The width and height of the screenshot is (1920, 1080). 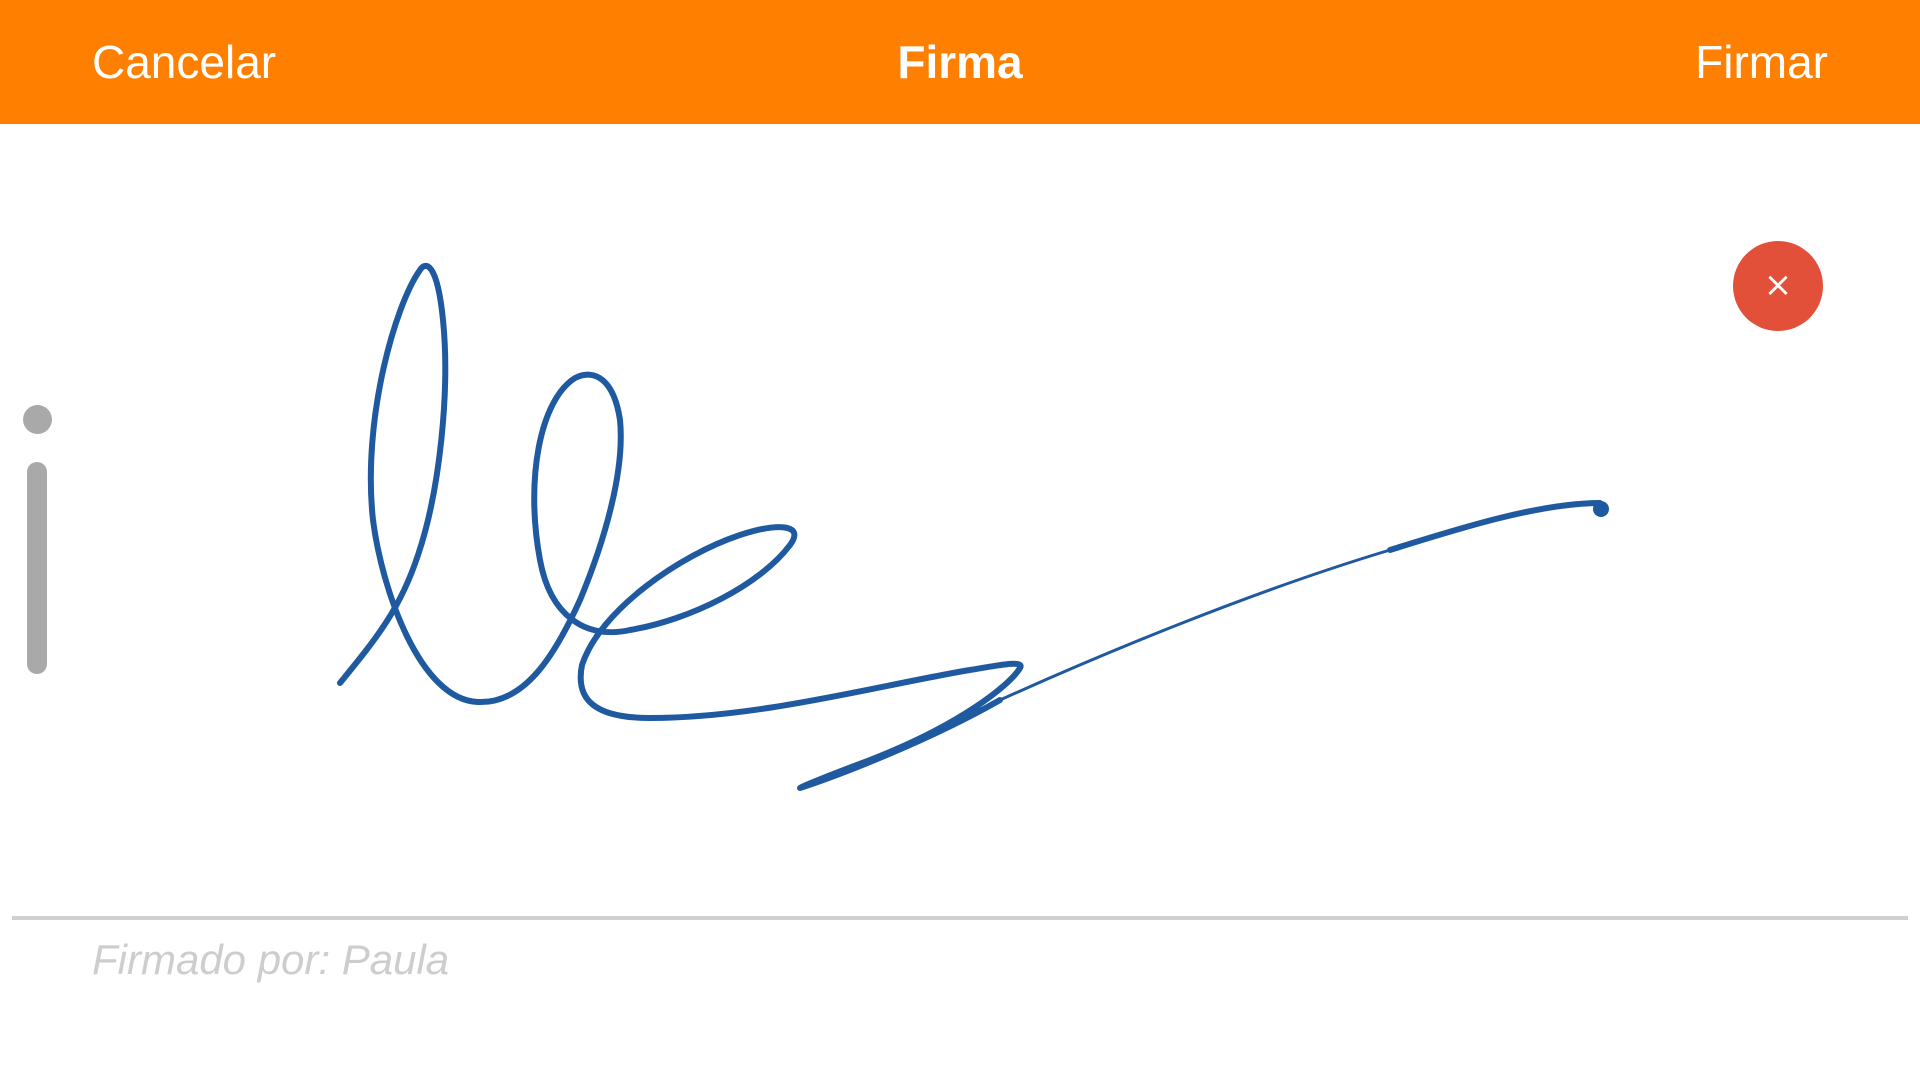 I want to click on close-icon: ×, so click(x=1778, y=285).